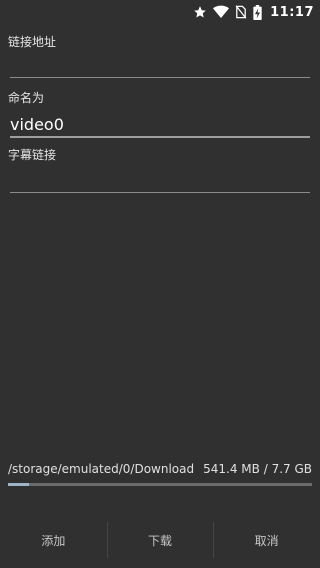  Describe the element at coordinates (257, 469) in the screenshot. I see `storage-size: 541.4 MB / 7.7 GB` at that location.